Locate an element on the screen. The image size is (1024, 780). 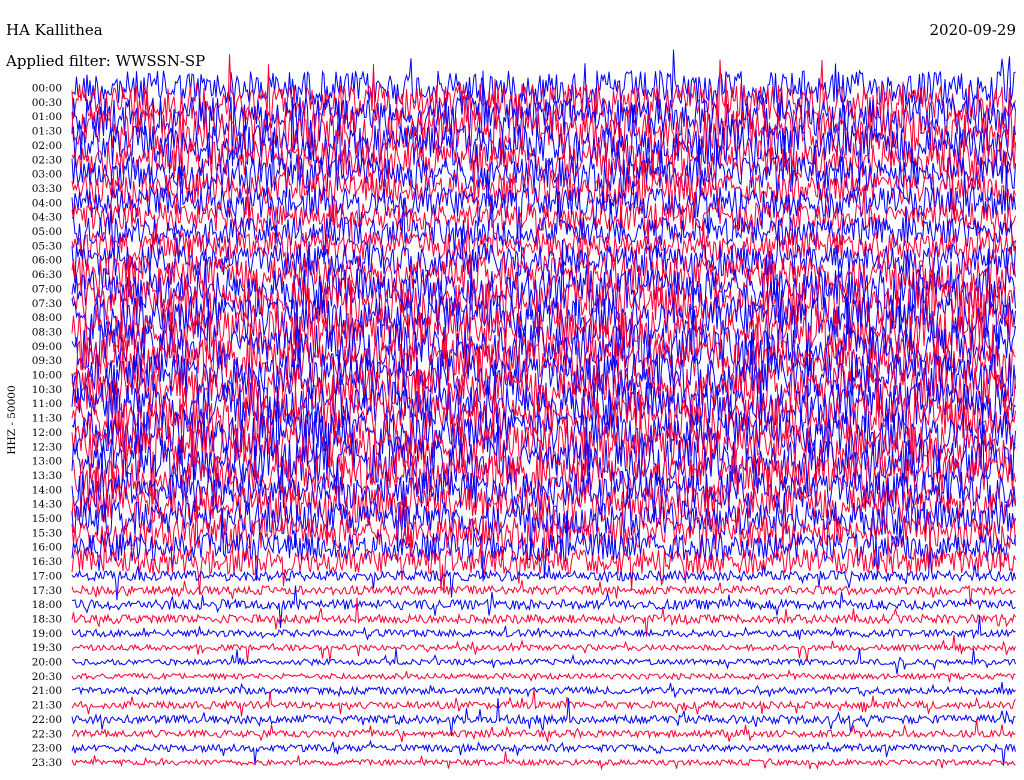
time-tick-label: 00:30 is located at coordinates (47, 103).